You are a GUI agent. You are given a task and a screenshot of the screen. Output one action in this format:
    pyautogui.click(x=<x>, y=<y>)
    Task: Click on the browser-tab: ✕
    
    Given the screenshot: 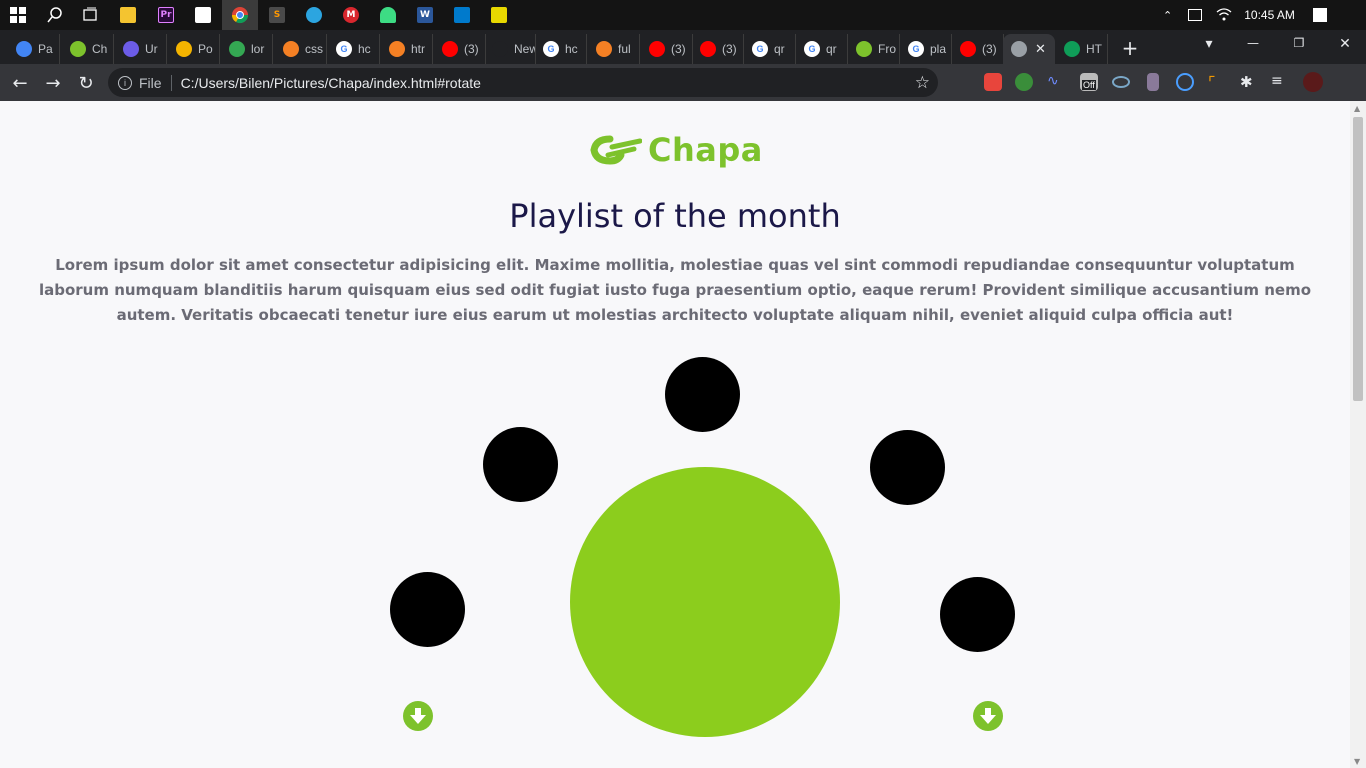 What is the action you would take?
    pyautogui.click(x=1029, y=49)
    